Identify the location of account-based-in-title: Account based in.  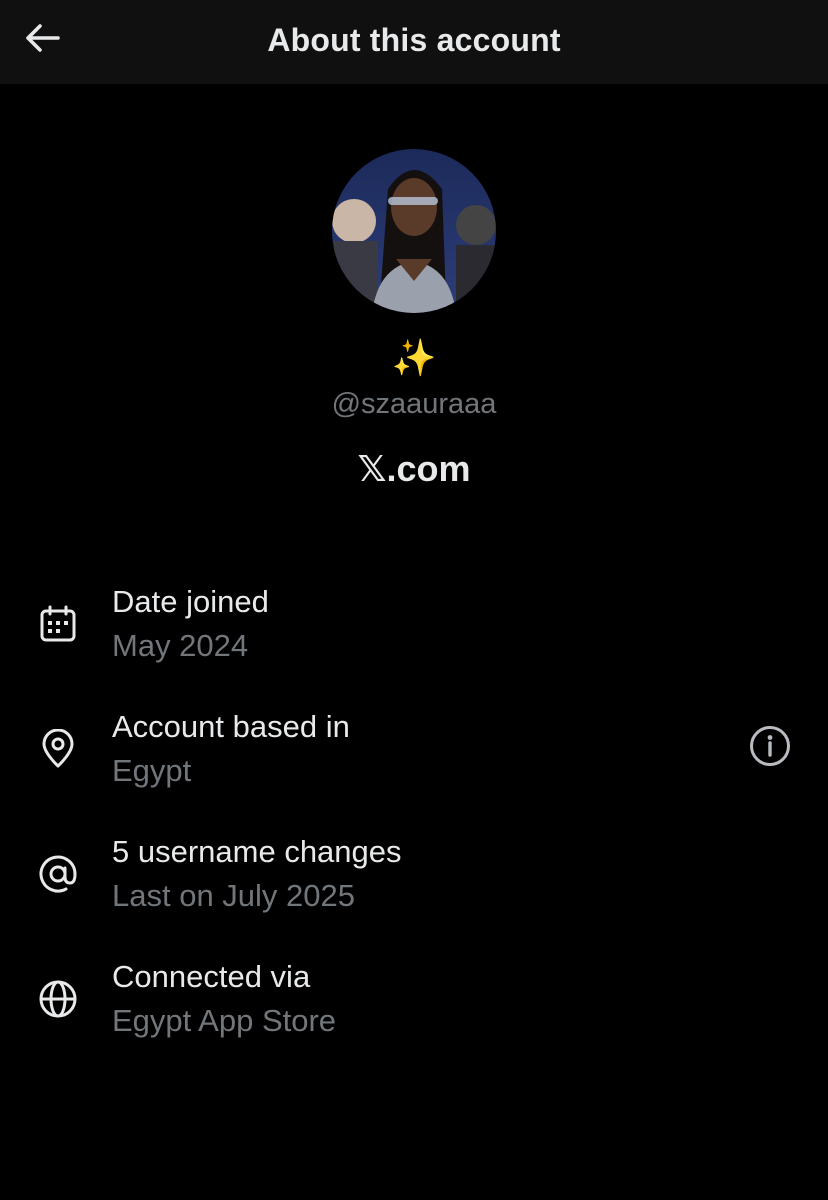
(231, 726).